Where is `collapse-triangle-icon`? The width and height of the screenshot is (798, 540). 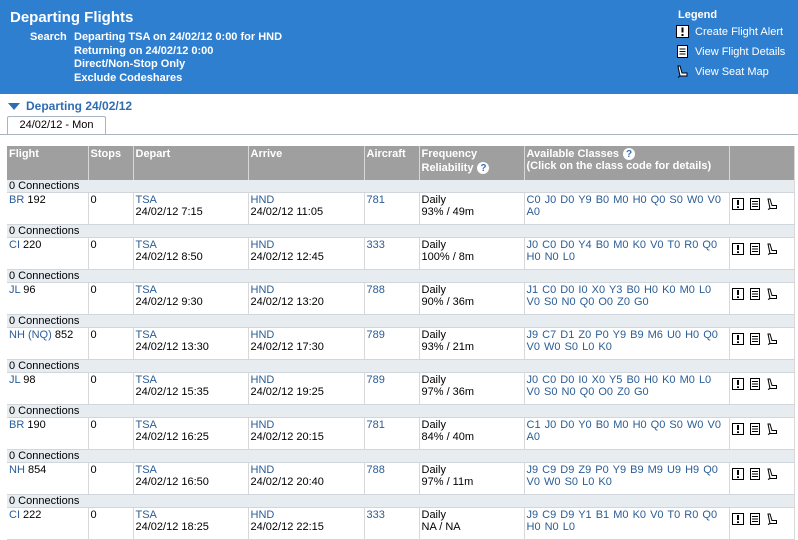
collapse-triangle-icon is located at coordinates (14, 106).